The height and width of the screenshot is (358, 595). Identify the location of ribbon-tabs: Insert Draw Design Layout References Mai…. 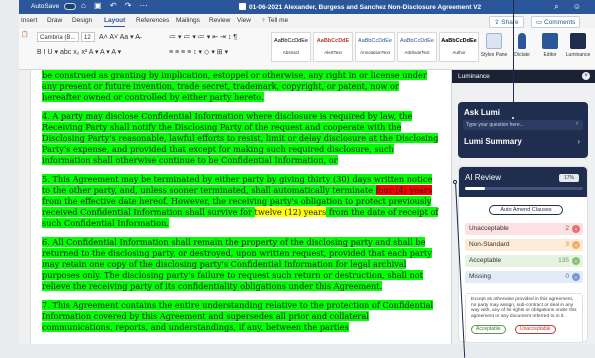
(307, 21).